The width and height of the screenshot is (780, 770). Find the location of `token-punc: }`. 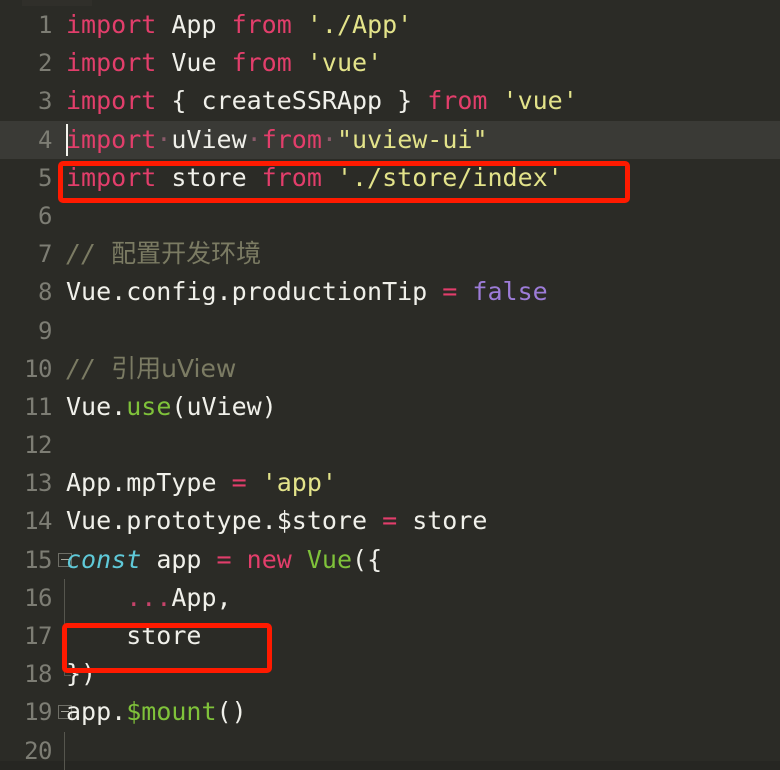

token-punc: } is located at coordinates (405, 101).